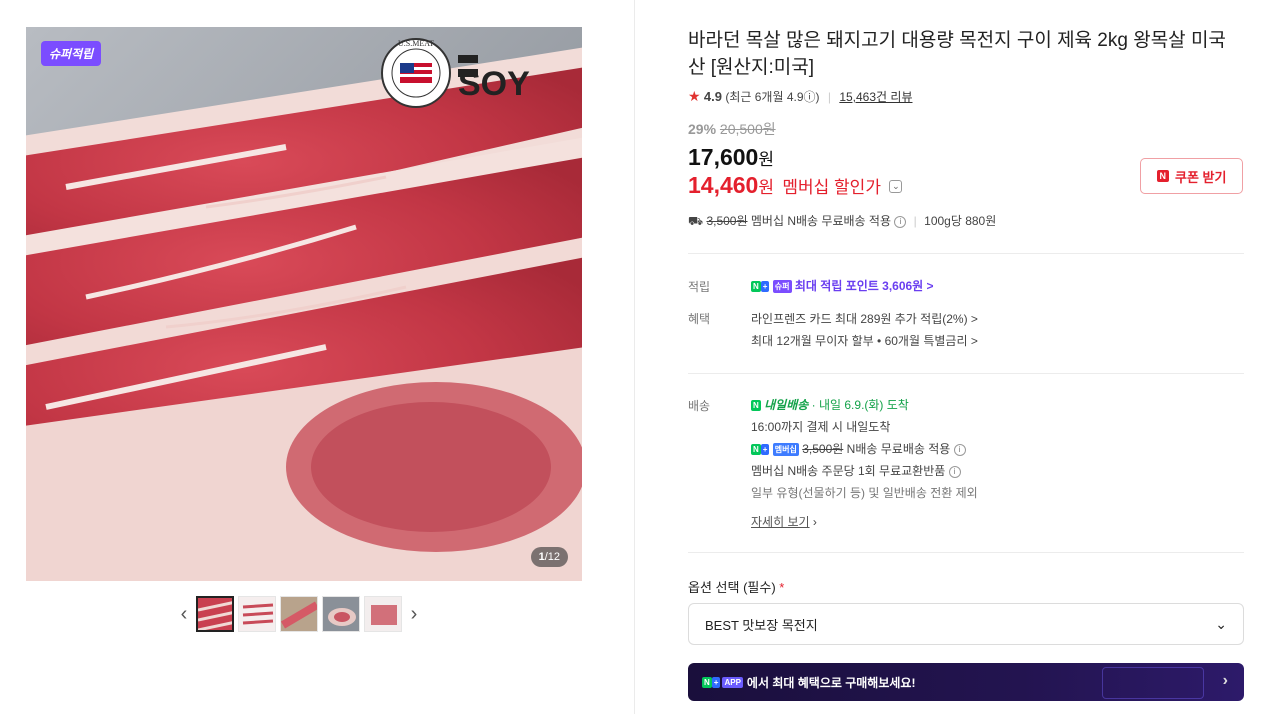 This screenshot has height=714, width=1280. I want to click on points-row: N + 슈퍼 최대 적립 포인트 3,606원 >, so click(842, 285).